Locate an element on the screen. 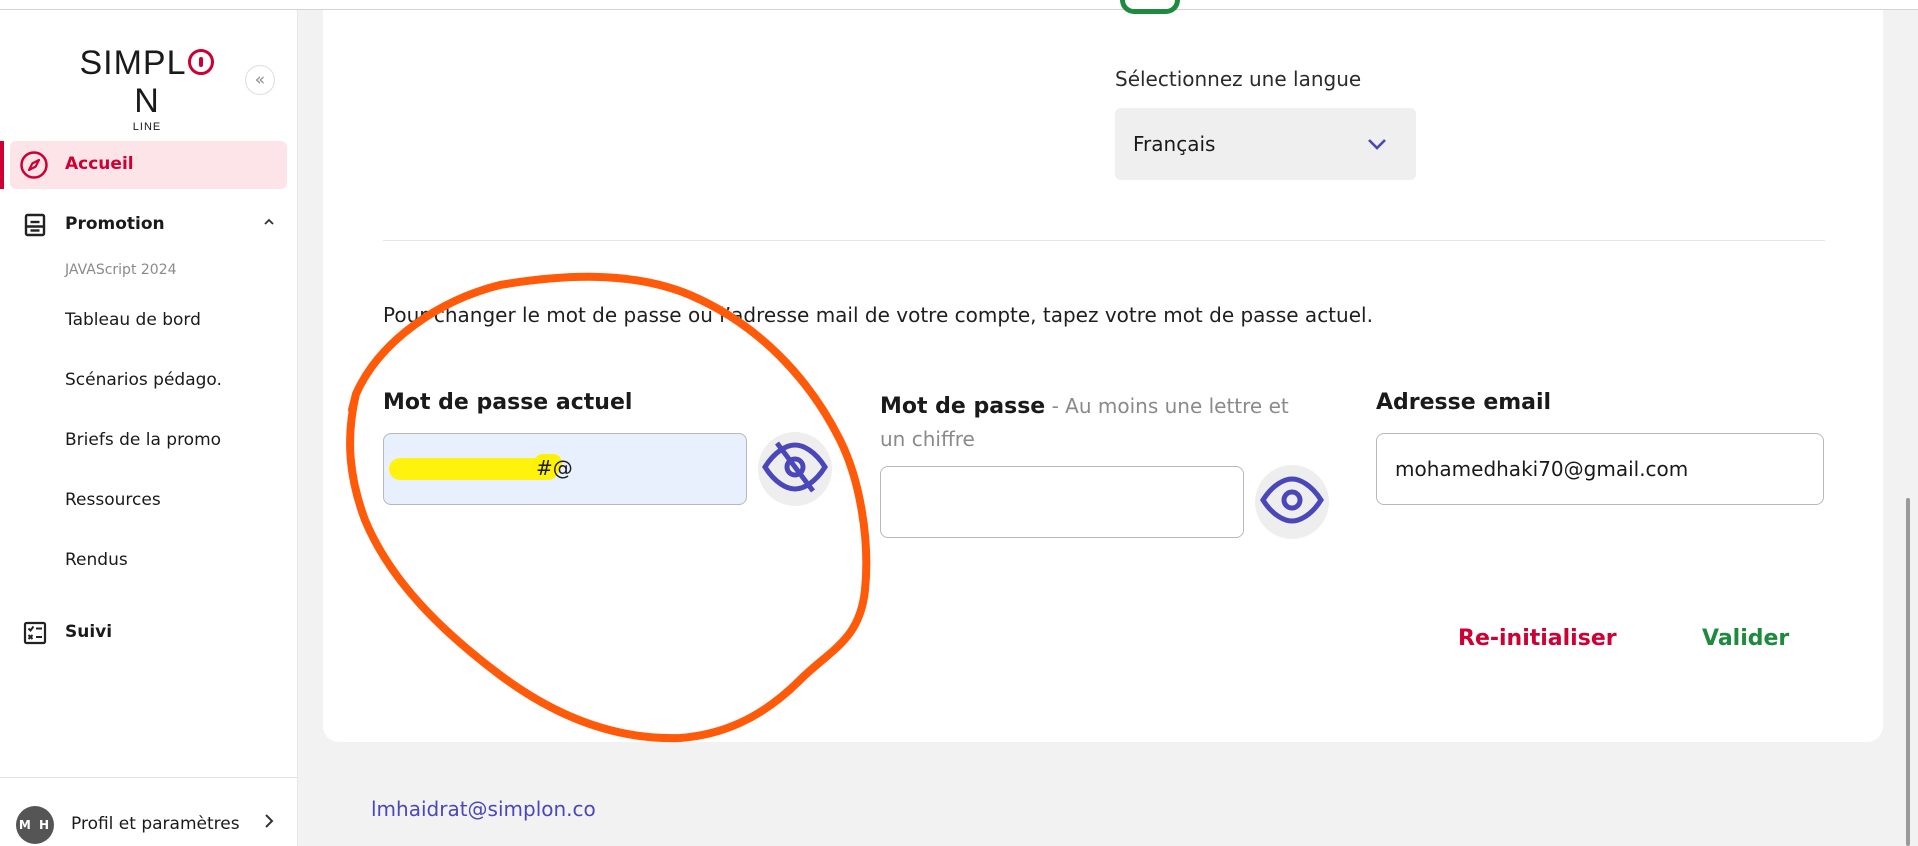  language-selected-value: Français is located at coordinates (1174, 144).